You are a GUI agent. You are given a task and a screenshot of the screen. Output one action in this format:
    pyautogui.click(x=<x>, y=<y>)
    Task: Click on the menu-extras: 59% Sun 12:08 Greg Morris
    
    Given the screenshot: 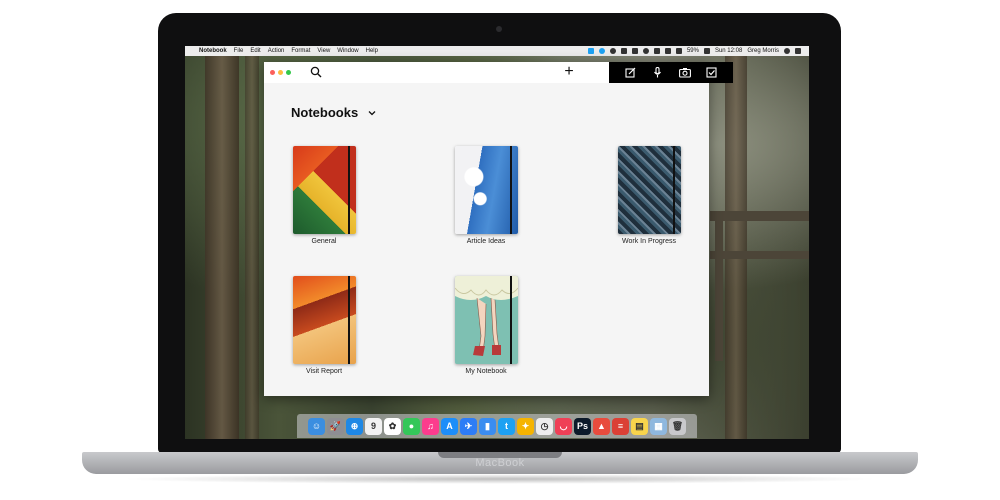 What is the action you would take?
    pyautogui.click(x=698, y=51)
    